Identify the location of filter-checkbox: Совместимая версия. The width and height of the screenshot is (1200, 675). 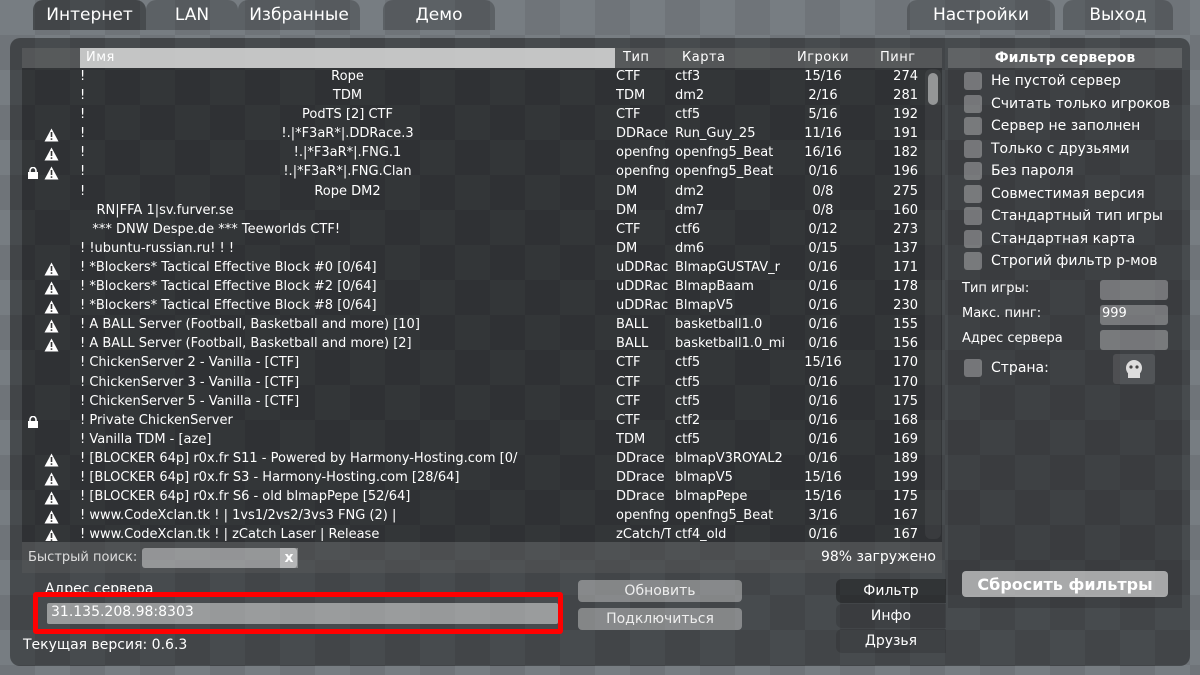
(1054, 194).